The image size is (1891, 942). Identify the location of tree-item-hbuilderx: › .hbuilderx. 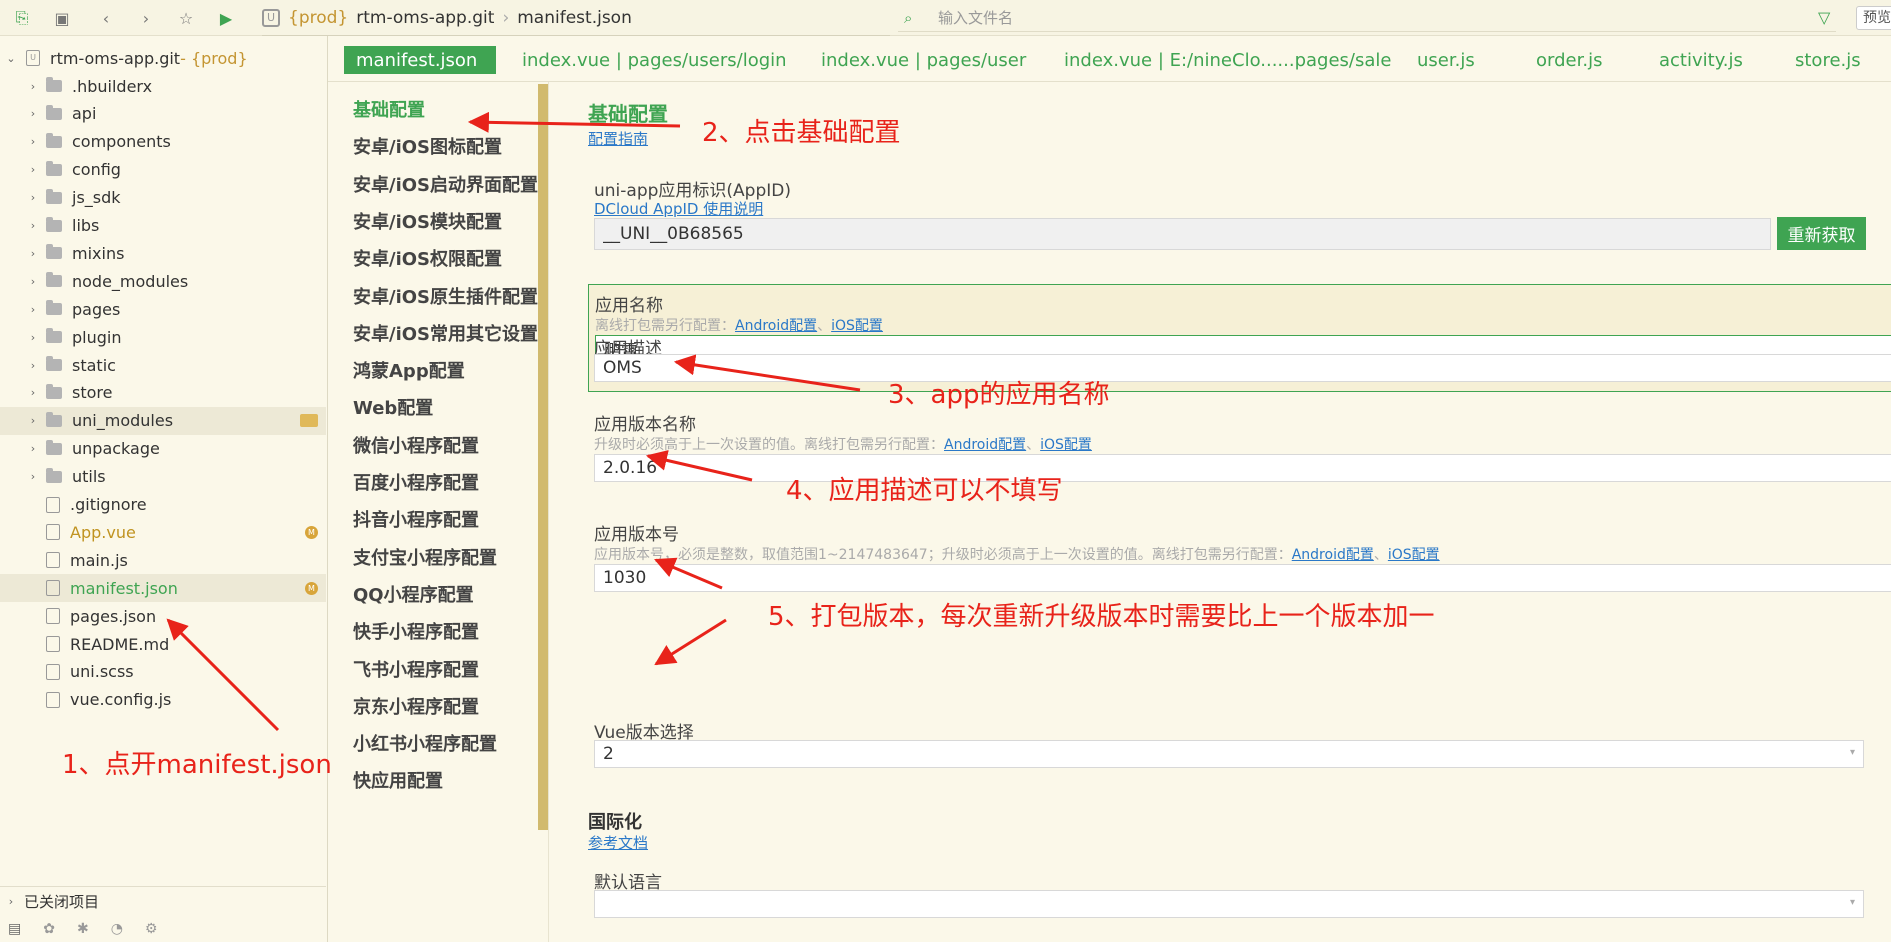
(163, 86).